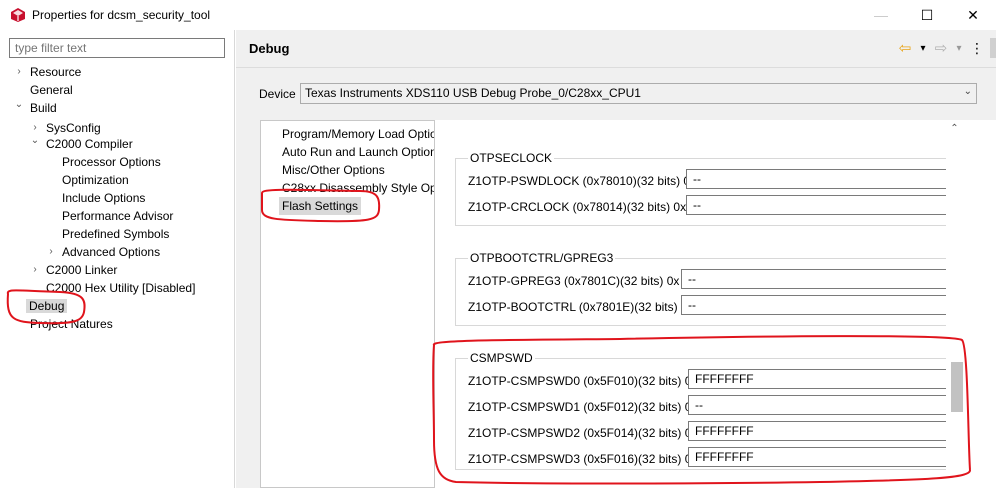 This screenshot has height=488, width=996. What do you see at coordinates (927, 15) in the screenshot?
I see `maximize-button: ☐` at bounding box center [927, 15].